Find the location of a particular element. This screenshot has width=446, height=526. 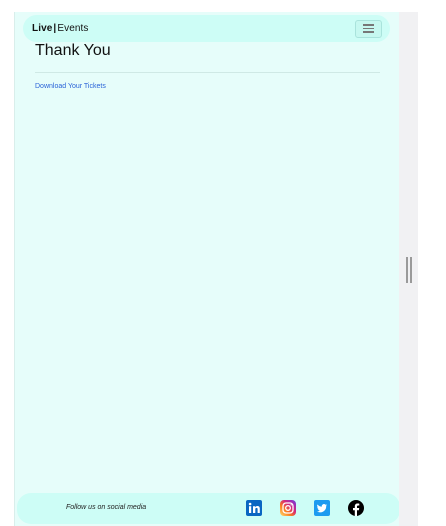

brand-logo: Live | Events is located at coordinates (60, 28).